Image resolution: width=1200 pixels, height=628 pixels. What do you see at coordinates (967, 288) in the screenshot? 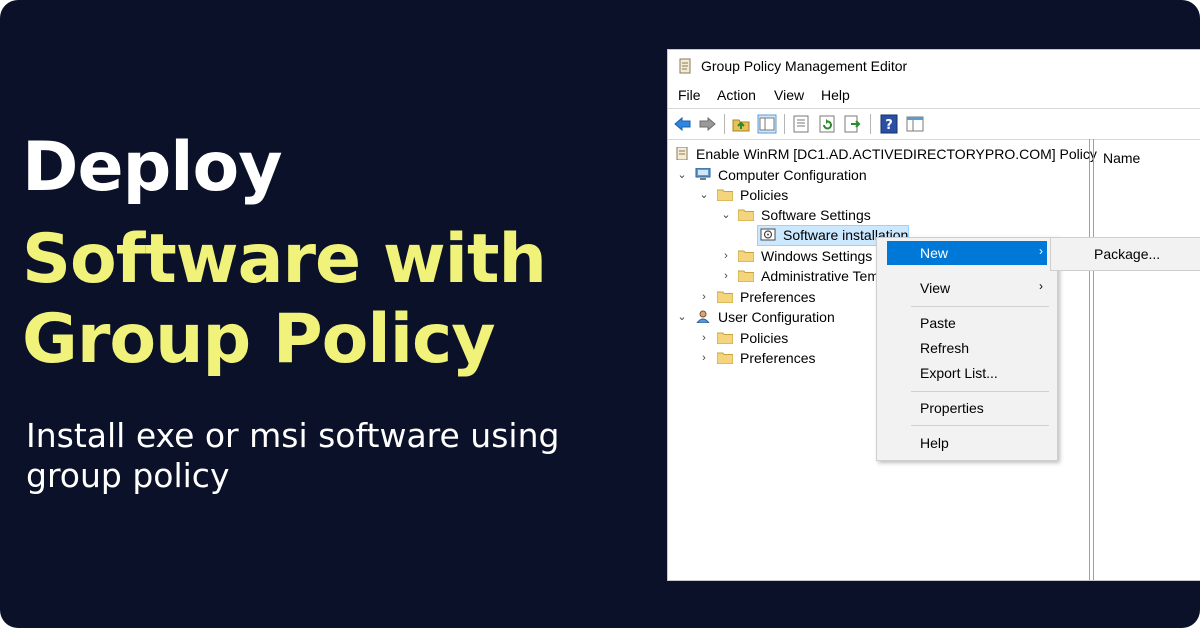
I see `context-menu-item-view: View ›` at bounding box center [967, 288].